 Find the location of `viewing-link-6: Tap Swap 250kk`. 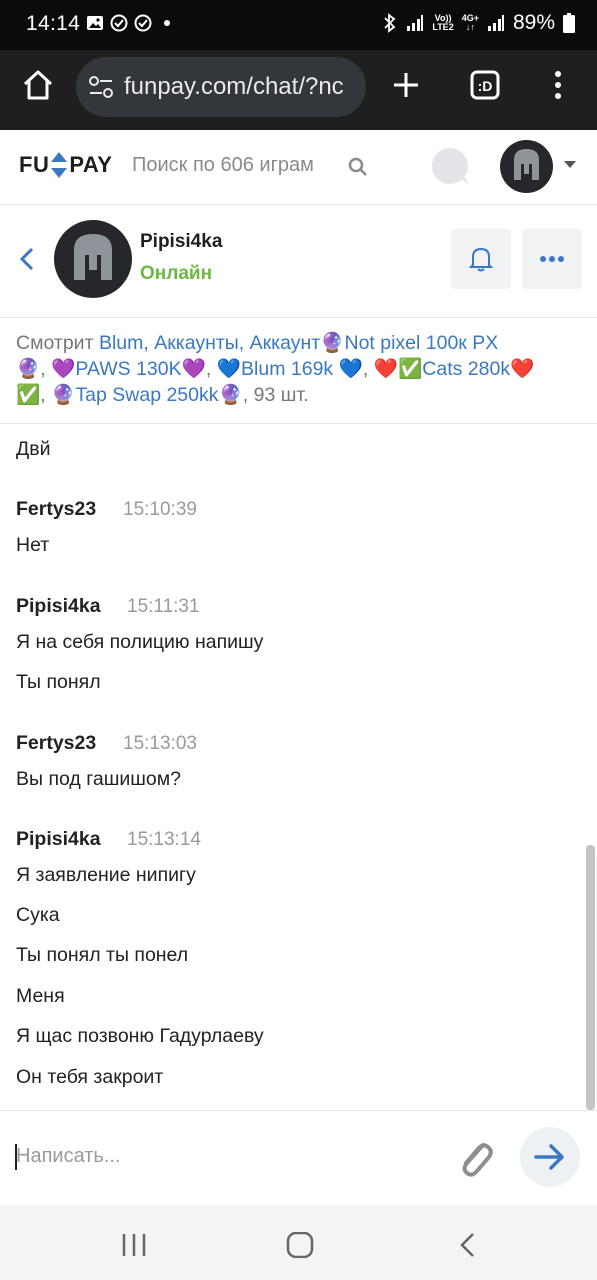

viewing-link-6: Tap Swap 250kk is located at coordinates (146, 395).